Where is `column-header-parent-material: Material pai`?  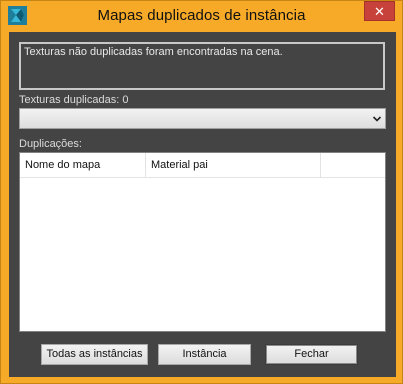 column-header-parent-material: Material pai is located at coordinates (233, 165).